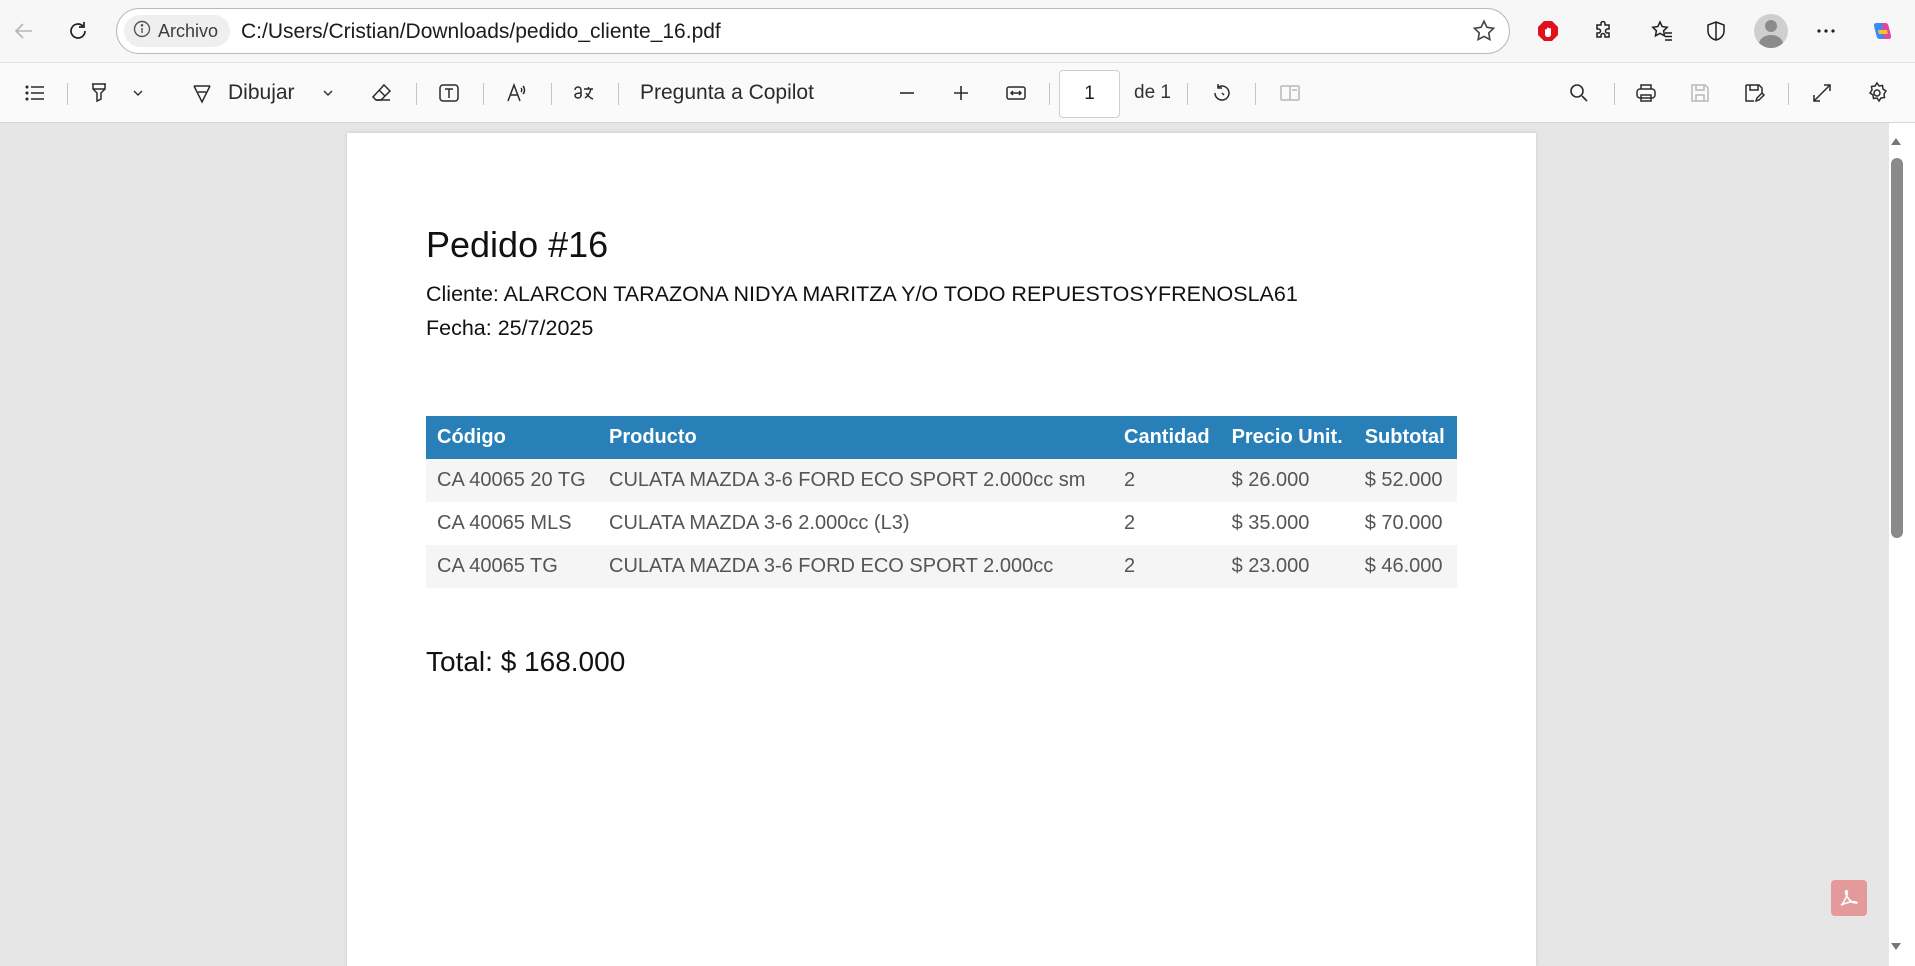  What do you see at coordinates (1222, 93) in the screenshot?
I see `rotate-icon` at bounding box center [1222, 93].